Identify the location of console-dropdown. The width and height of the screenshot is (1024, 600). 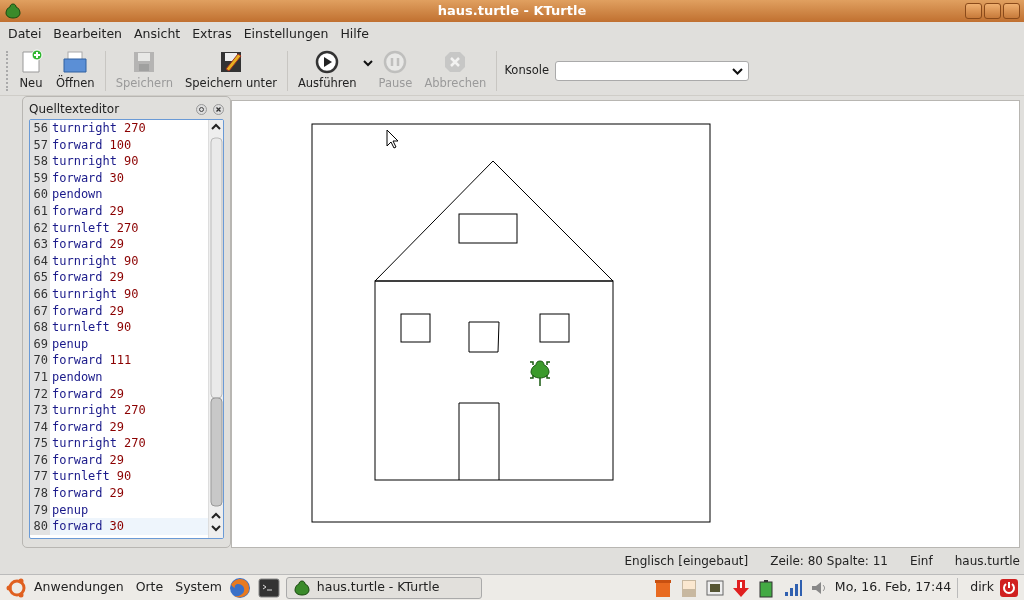
(652, 70).